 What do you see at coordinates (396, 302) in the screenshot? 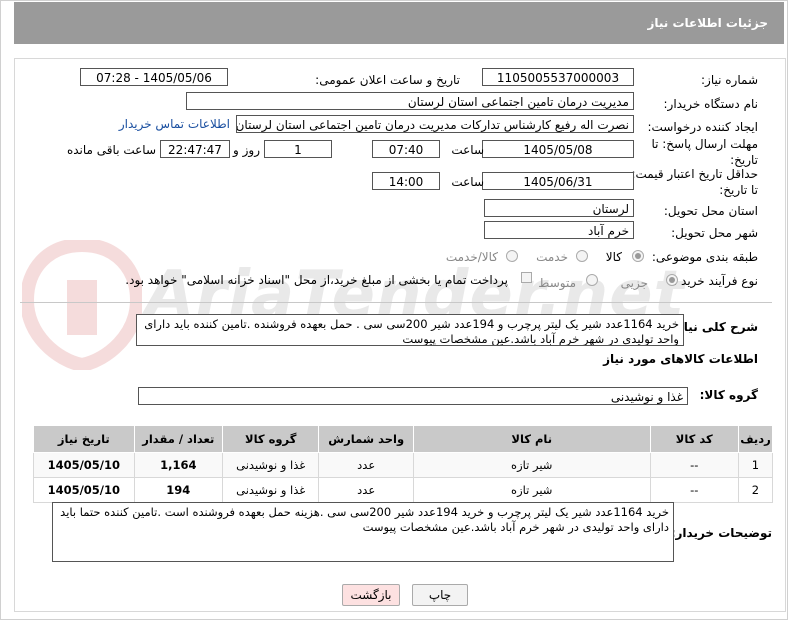
I see `divider` at bounding box center [396, 302].